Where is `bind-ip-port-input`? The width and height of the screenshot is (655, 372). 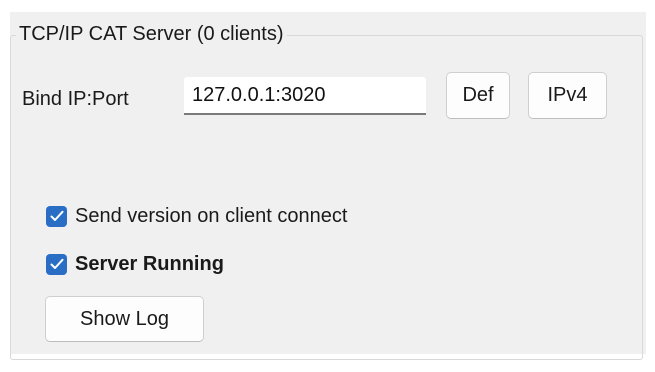
bind-ip-port-input is located at coordinates (305, 96).